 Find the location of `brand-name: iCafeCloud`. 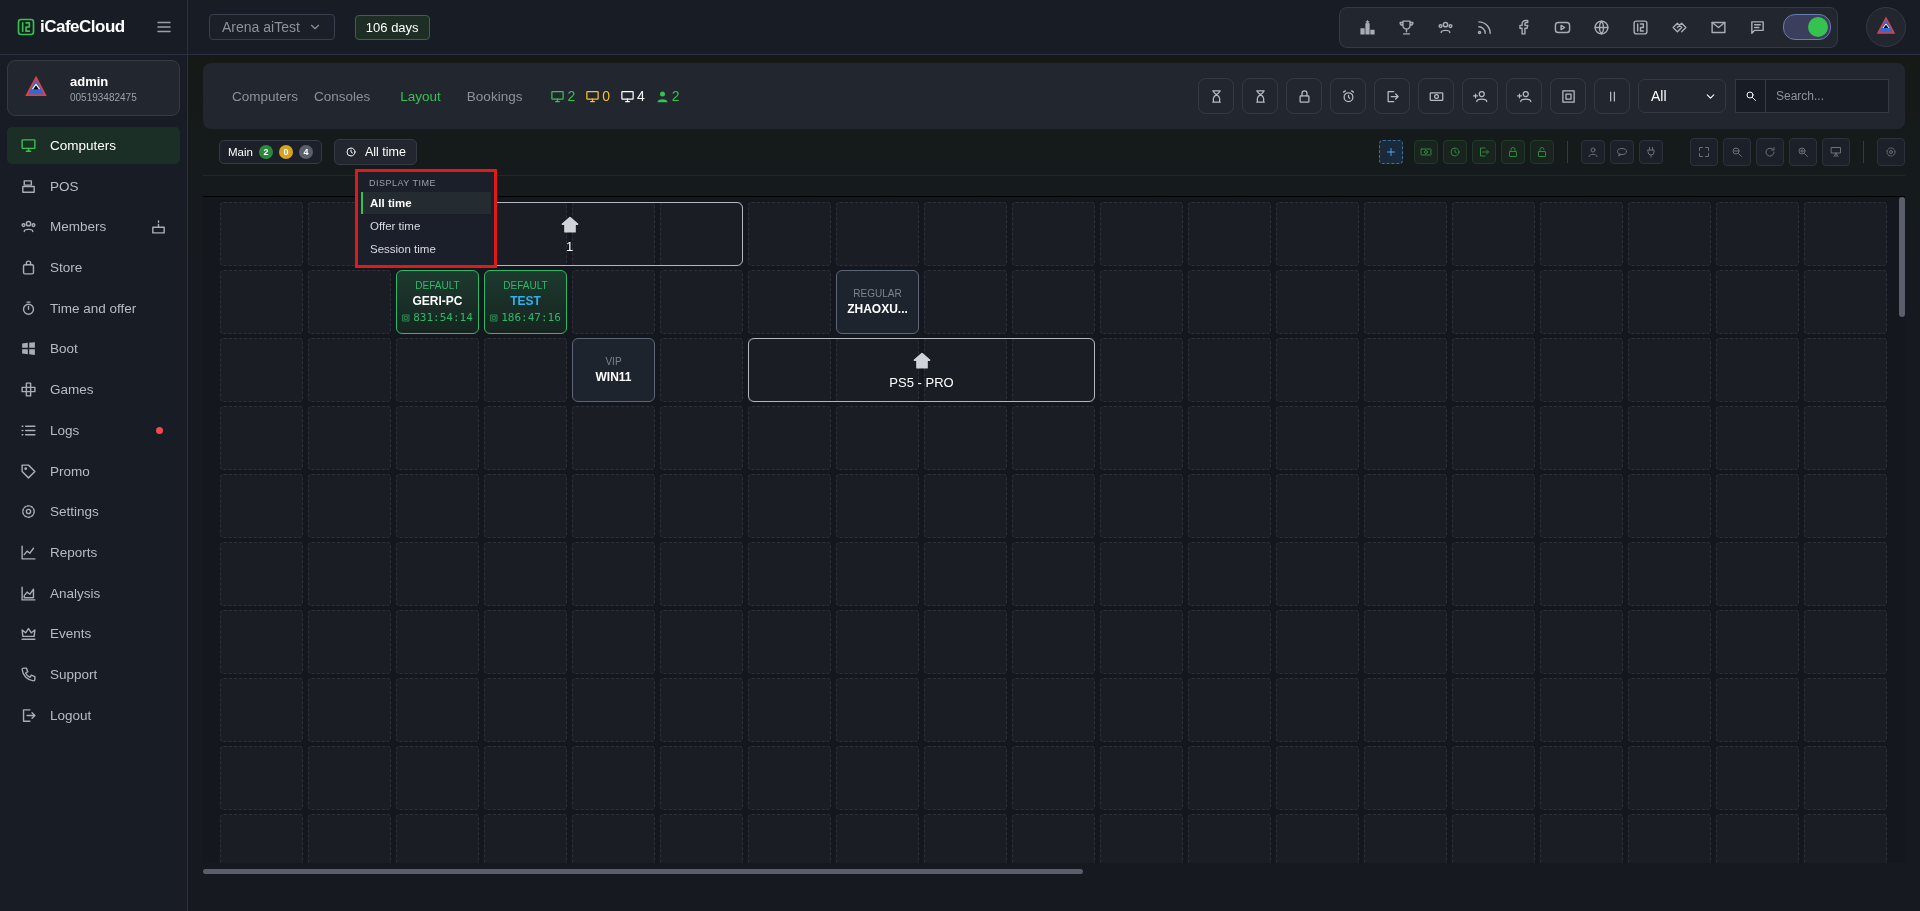

brand-name: iCafeCloud is located at coordinates (83, 27).